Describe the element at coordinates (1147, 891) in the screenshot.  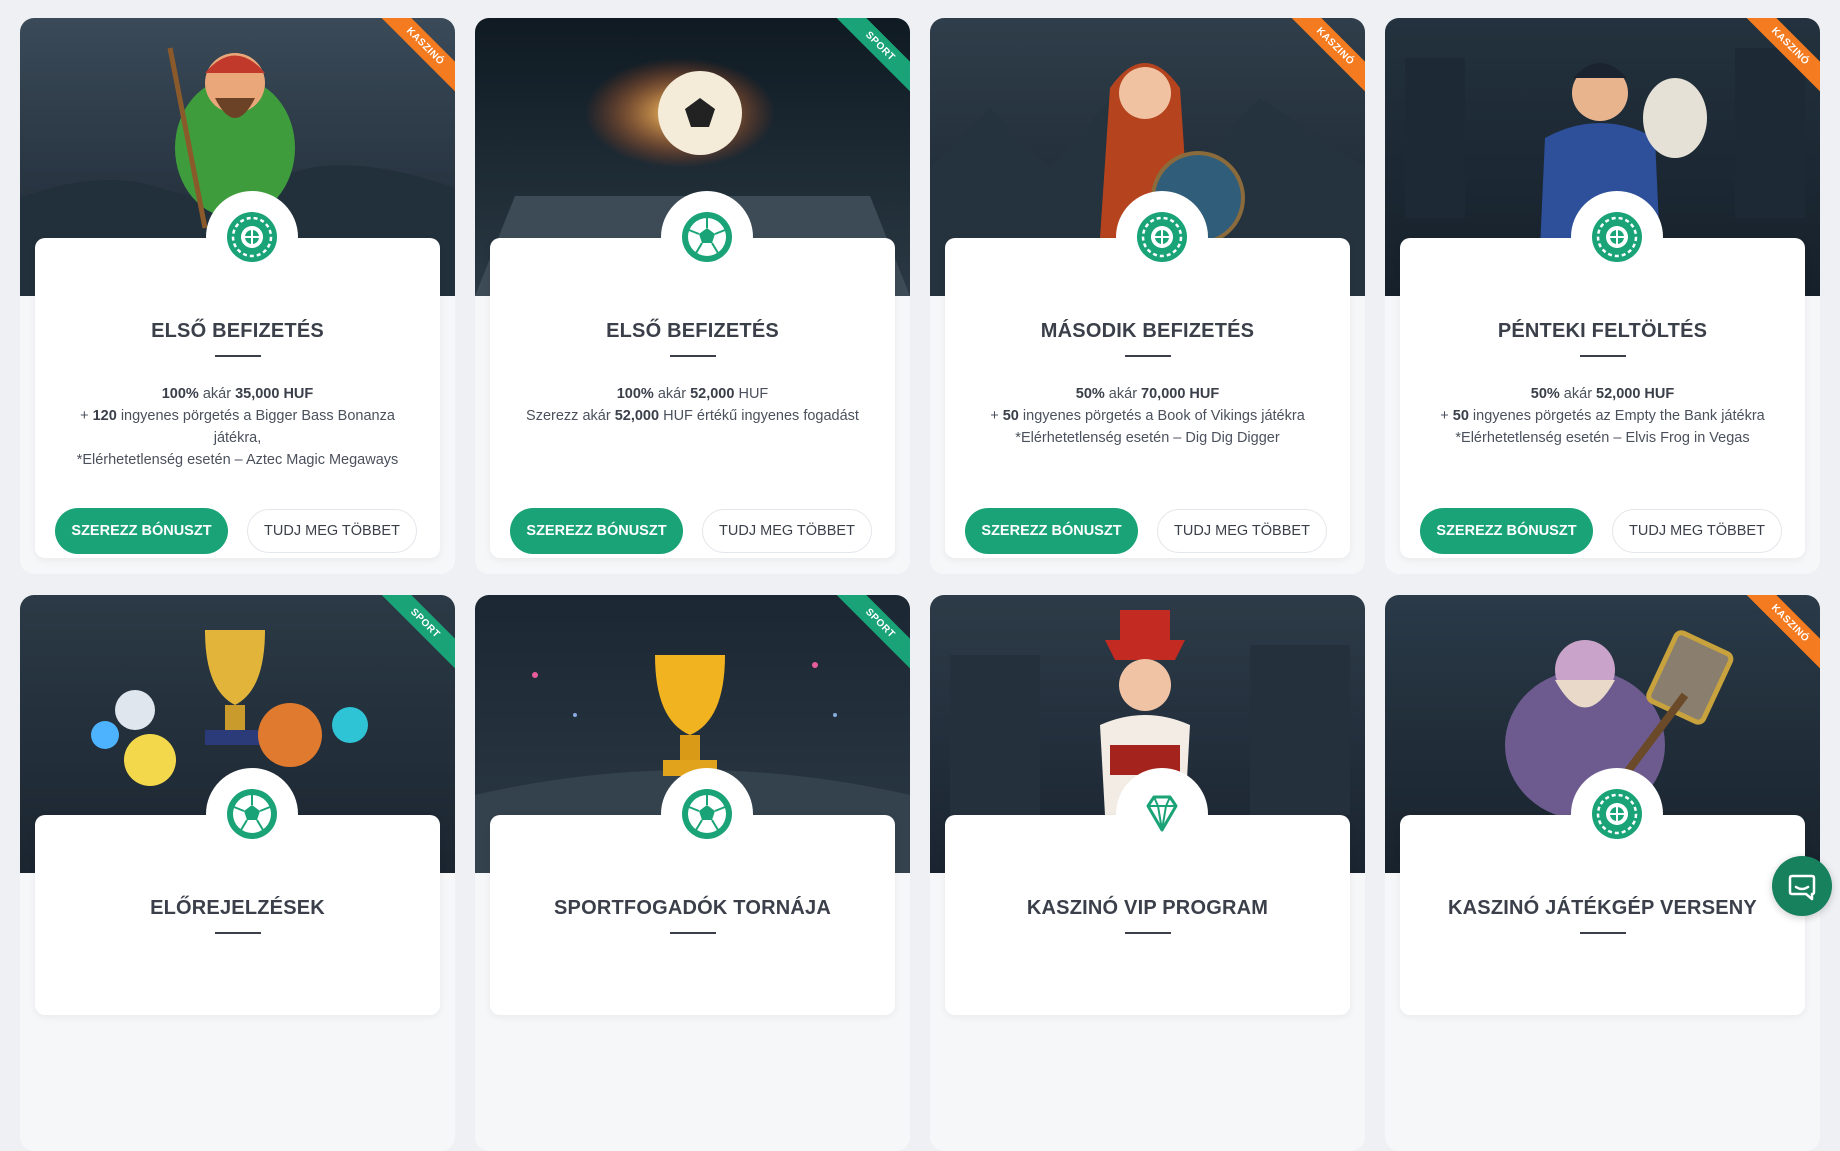
I see `promo-content: KASZINÓ VIP PROGRAM` at that location.